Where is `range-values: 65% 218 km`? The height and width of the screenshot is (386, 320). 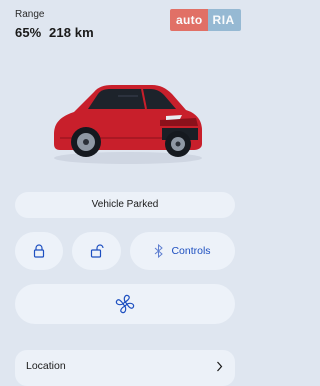 range-values: 65% 218 km is located at coordinates (54, 32).